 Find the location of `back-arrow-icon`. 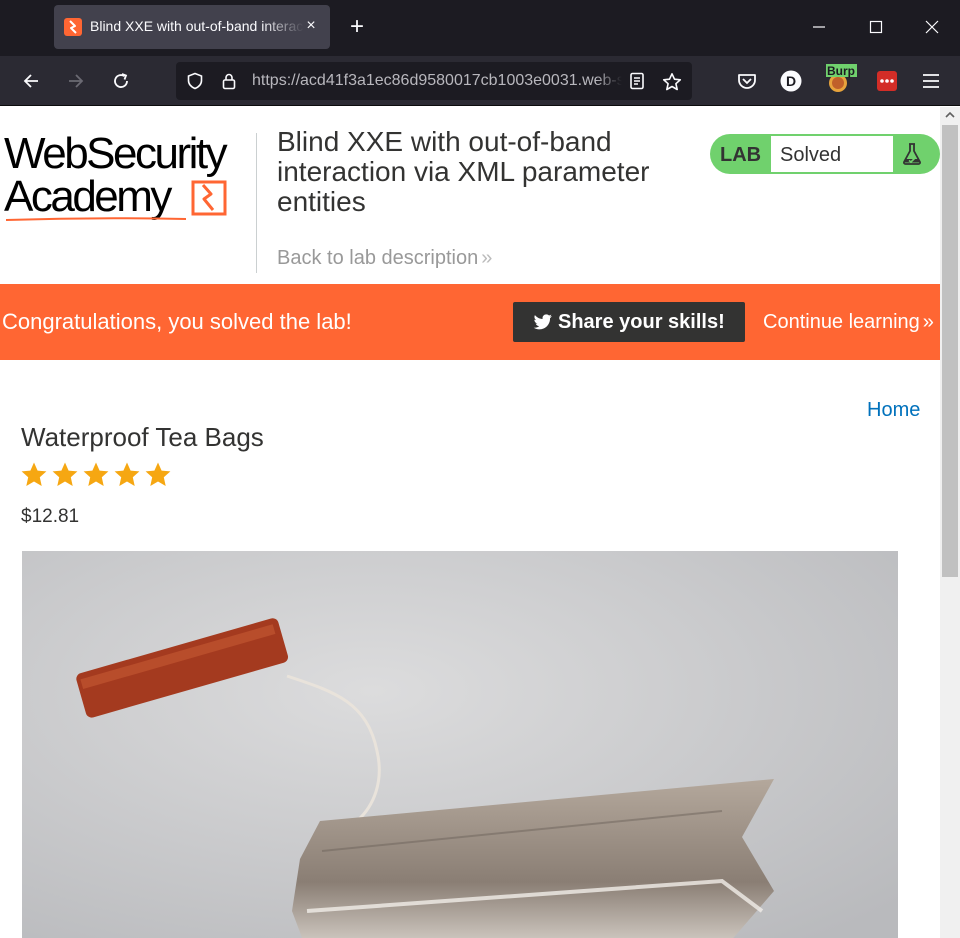

back-arrow-icon is located at coordinates (30, 81).